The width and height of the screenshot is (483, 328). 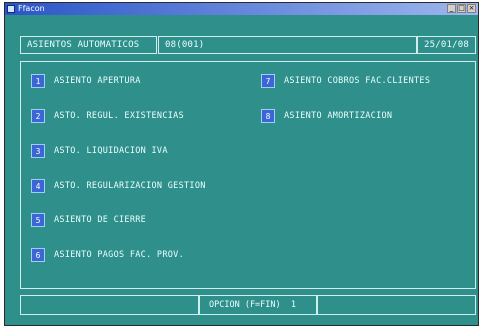 What do you see at coordinates (287, 45) in the screenshot?
I see `company-code-box: 08(001)` at bounding box center [287, 45].